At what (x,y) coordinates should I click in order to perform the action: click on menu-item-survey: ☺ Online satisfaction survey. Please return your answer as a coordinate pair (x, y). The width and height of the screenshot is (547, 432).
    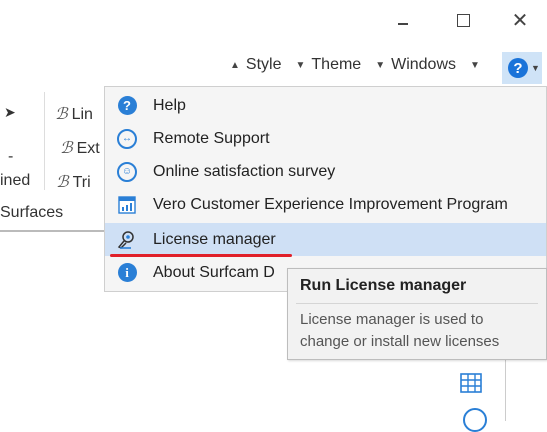
    Looking at the image, I should click on (325, 171).